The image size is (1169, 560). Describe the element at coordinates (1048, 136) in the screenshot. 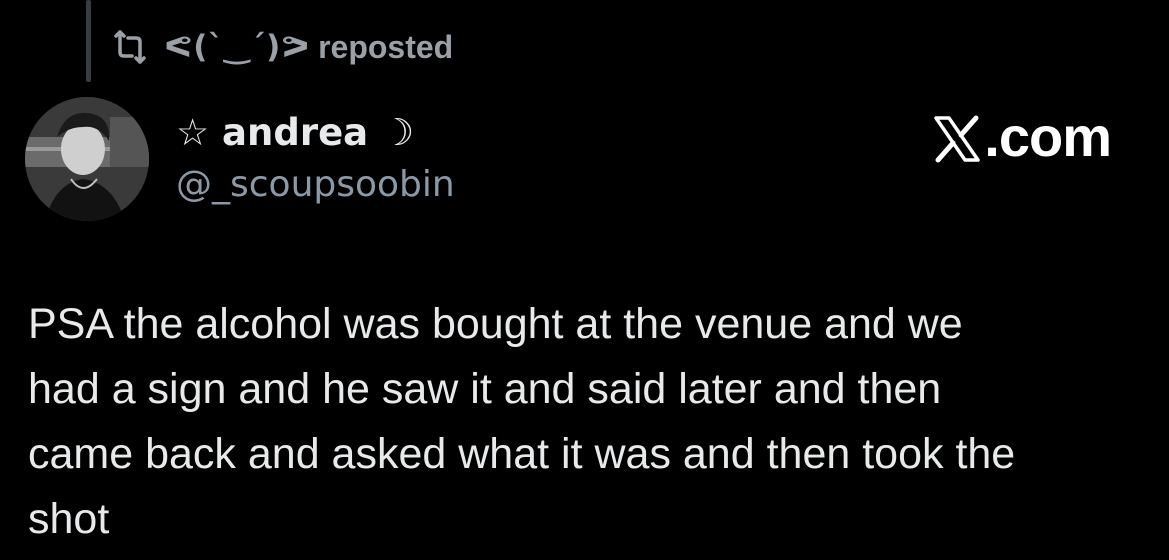

I see `brand-text: .com` at that location.